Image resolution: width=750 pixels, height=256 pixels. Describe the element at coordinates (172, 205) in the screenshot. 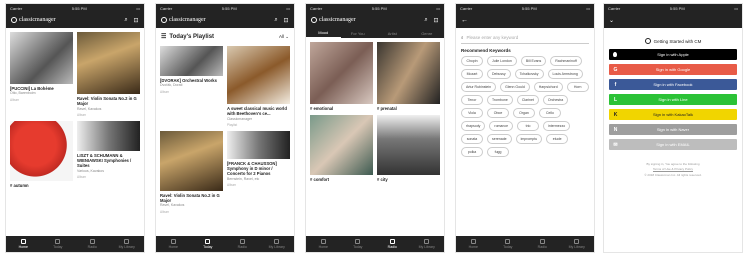

I see `album-artist: Ravel, Kavakos` at that location.